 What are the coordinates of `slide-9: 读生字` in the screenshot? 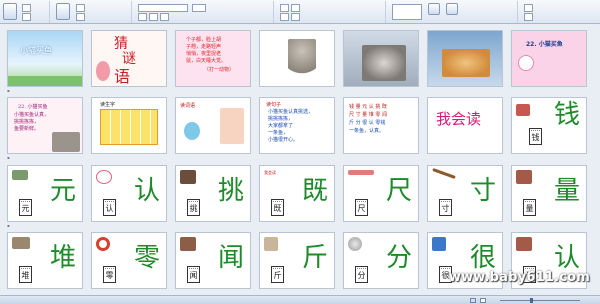 It's located at (129, 125).